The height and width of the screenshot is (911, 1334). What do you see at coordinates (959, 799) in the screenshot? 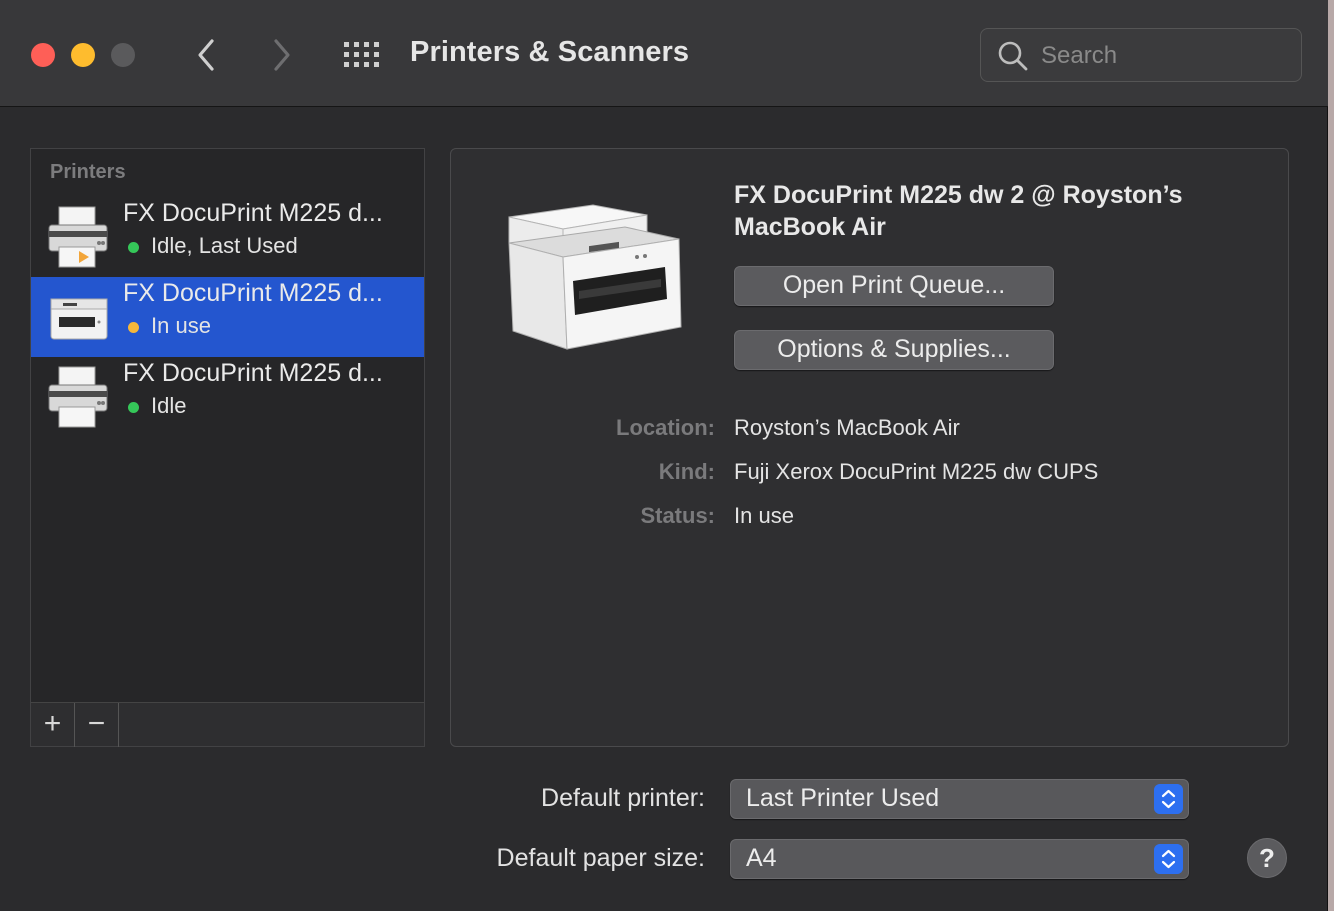
I see `default-printer-select: Last Printer Used` at bounding box center [959, 799].